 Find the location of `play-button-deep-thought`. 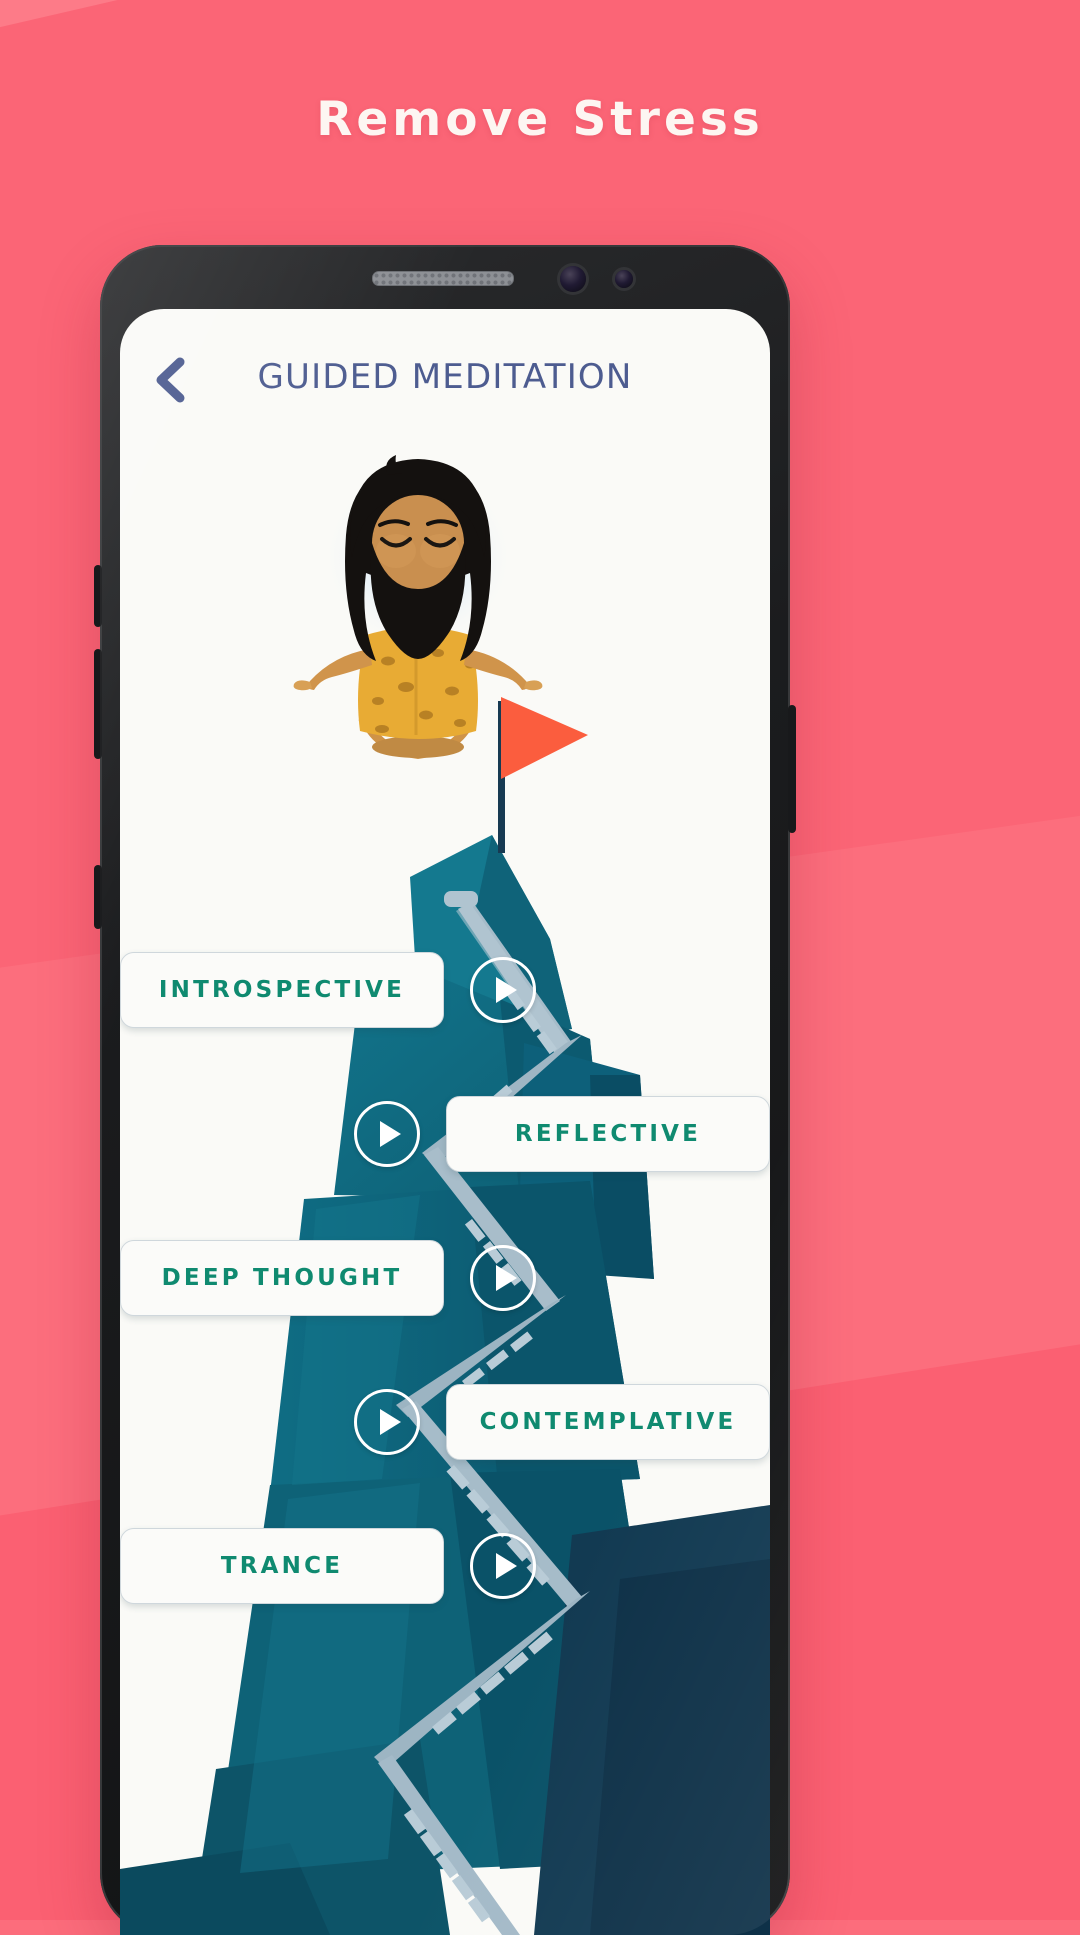

play-button-deep-thought is located at coordinates (503, 1278).